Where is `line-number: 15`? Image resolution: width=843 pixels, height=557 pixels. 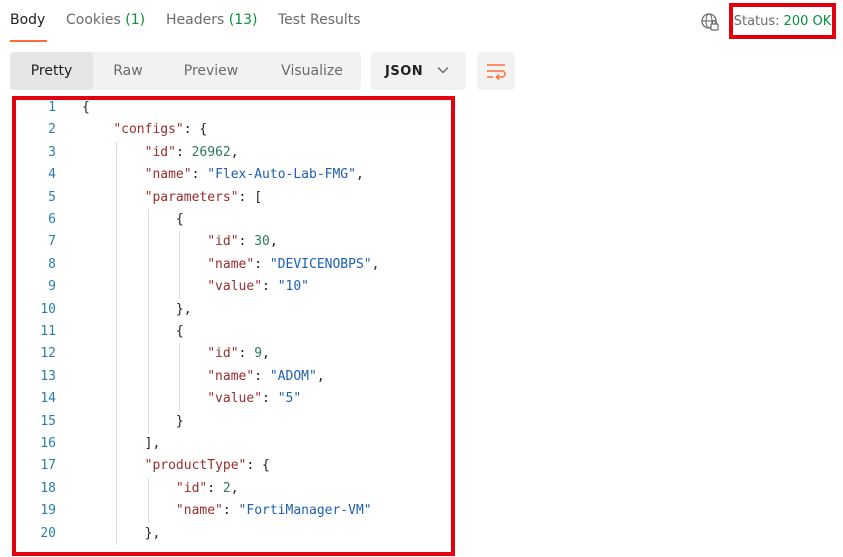 line-number: 15 is located at coordinates (48, 421).